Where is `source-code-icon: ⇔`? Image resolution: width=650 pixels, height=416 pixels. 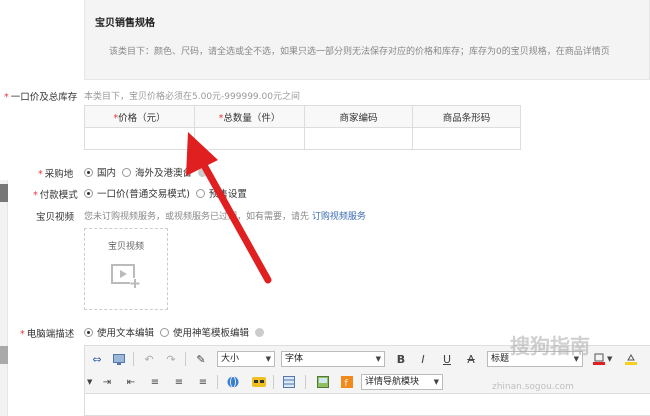 source-code-icon: ⇔ is located at coordinates (97, 359).